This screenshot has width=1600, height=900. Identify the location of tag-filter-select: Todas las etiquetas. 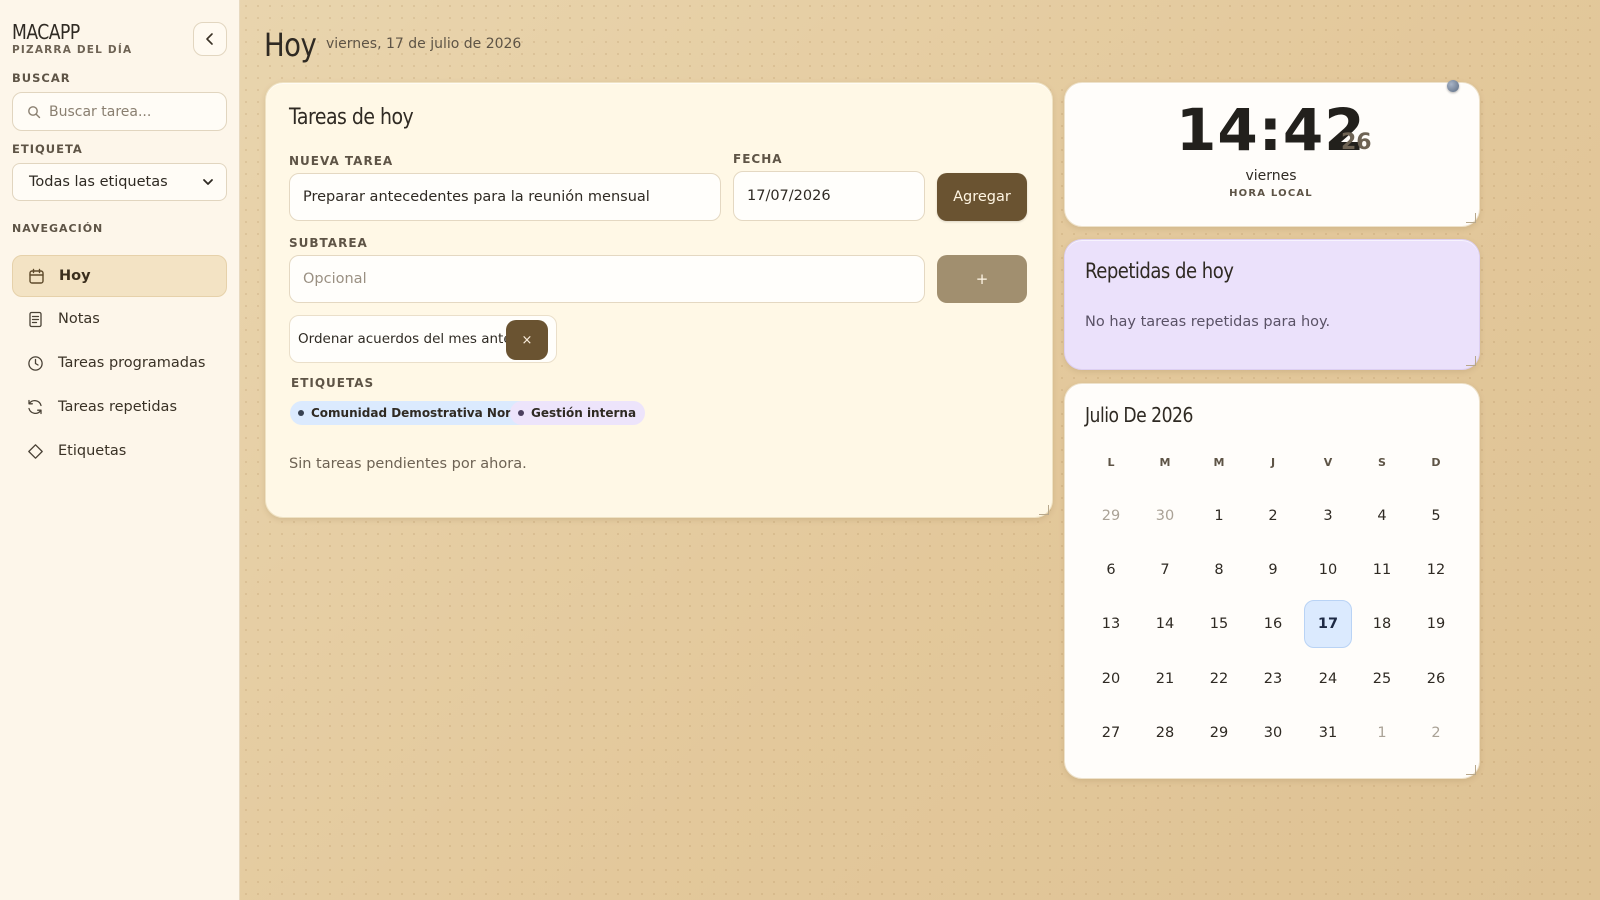
(119, 182).